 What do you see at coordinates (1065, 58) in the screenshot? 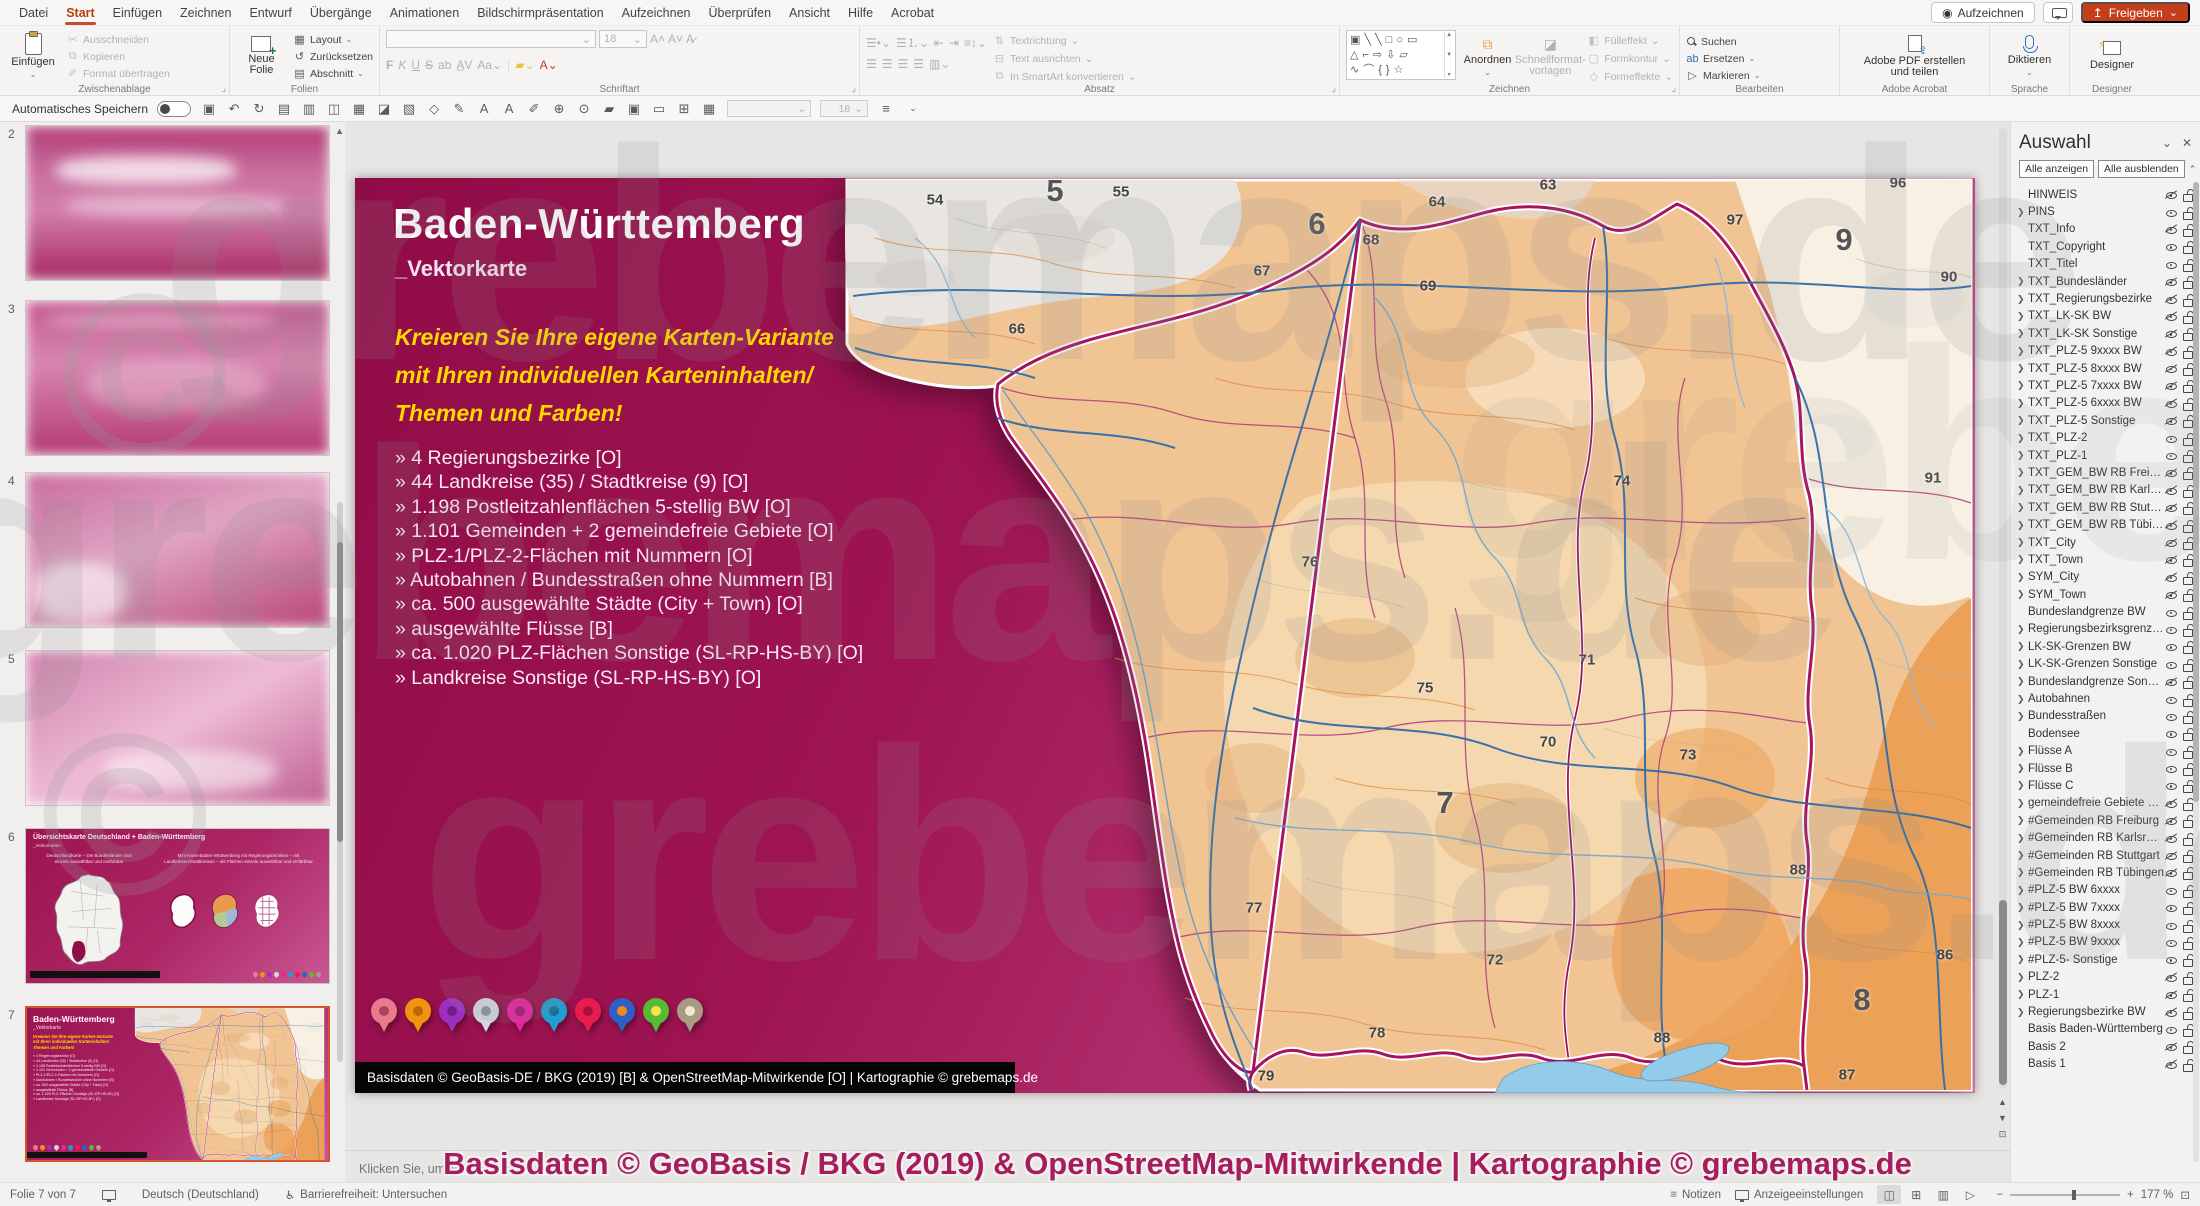
I see `align-text-button: ⊟ Text ausrichten ⌄` at bounding box center [1065, 58].